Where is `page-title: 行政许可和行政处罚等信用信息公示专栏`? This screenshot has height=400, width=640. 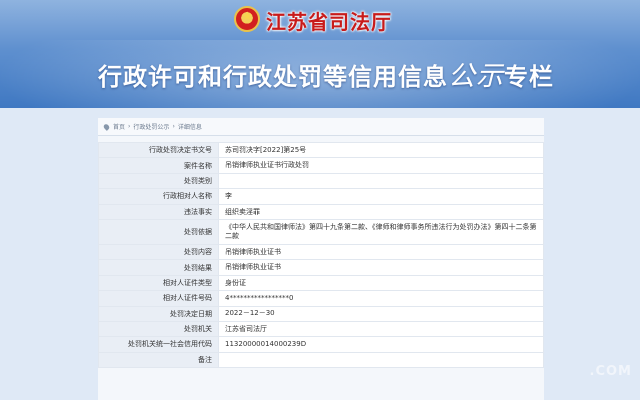
page-title: 行政许可和行政处罚等信用信息公示专栏 is located at coordinates (326, 73).